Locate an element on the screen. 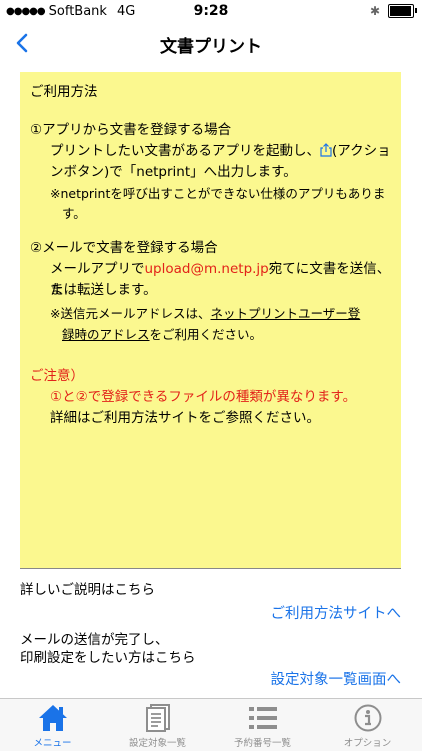  section1-title: ①アプリから文書を登録する場合 is located at coordinates (131, 130).